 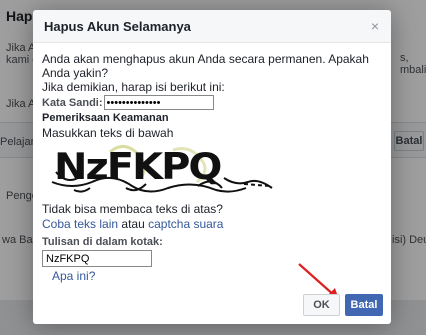 I want to click on audio-captcha-link: captcha suara, so click(x=185, y=224).